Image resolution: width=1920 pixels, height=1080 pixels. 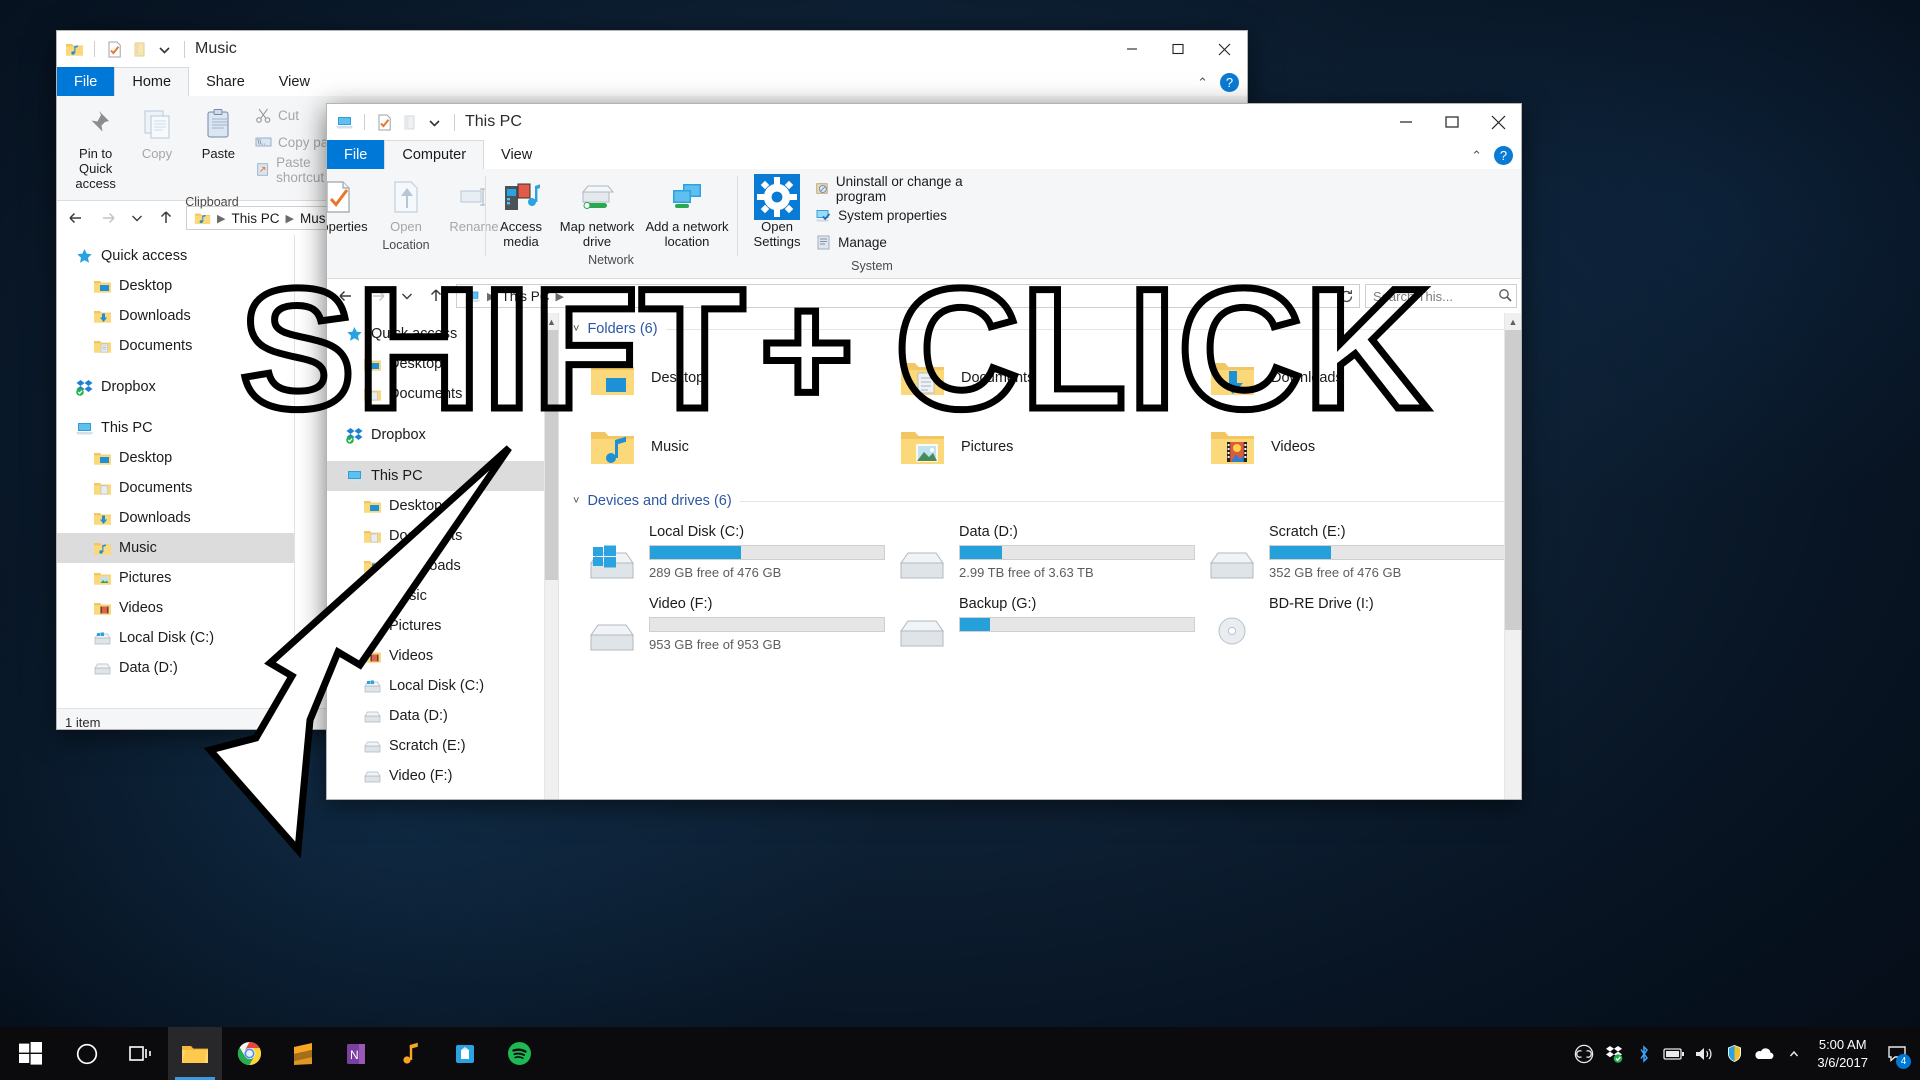 I want to click on store-icon, so click(x=465, y=1053).